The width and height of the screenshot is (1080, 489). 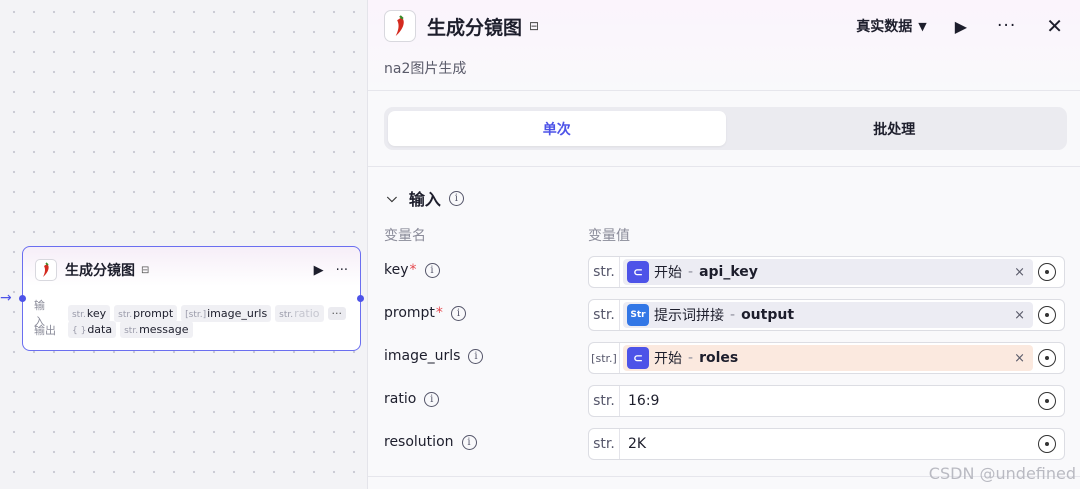 I want to click on data-source-label: 真实数据, so click(x=884, y=27).